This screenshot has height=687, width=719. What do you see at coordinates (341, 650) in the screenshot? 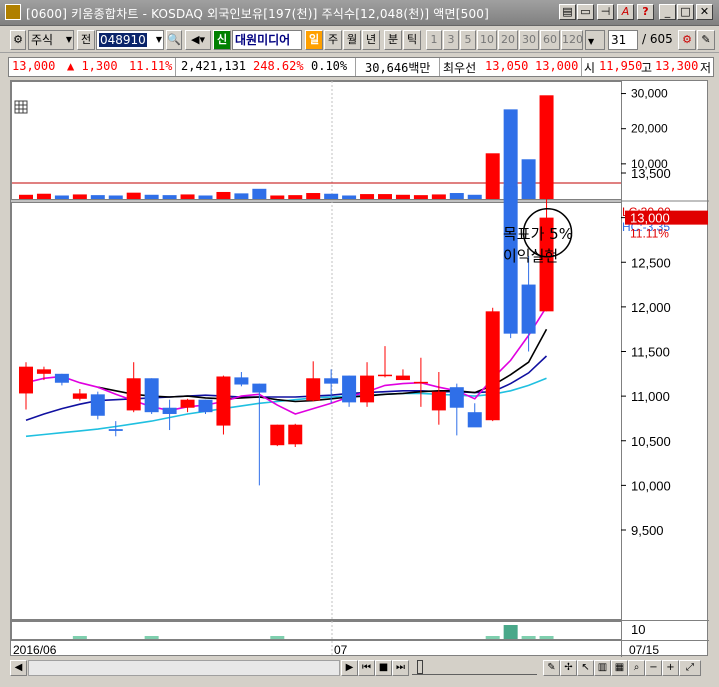
I see `x-label-month: 07` at bounding box center [341, 650].